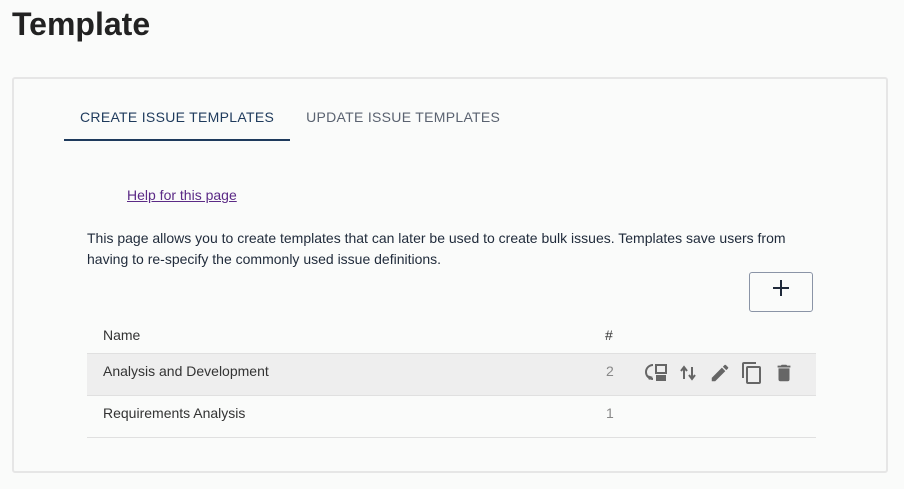  Describe the element at coordinates (752, 373) in the screenshot. I see `copy-icon` at that location.